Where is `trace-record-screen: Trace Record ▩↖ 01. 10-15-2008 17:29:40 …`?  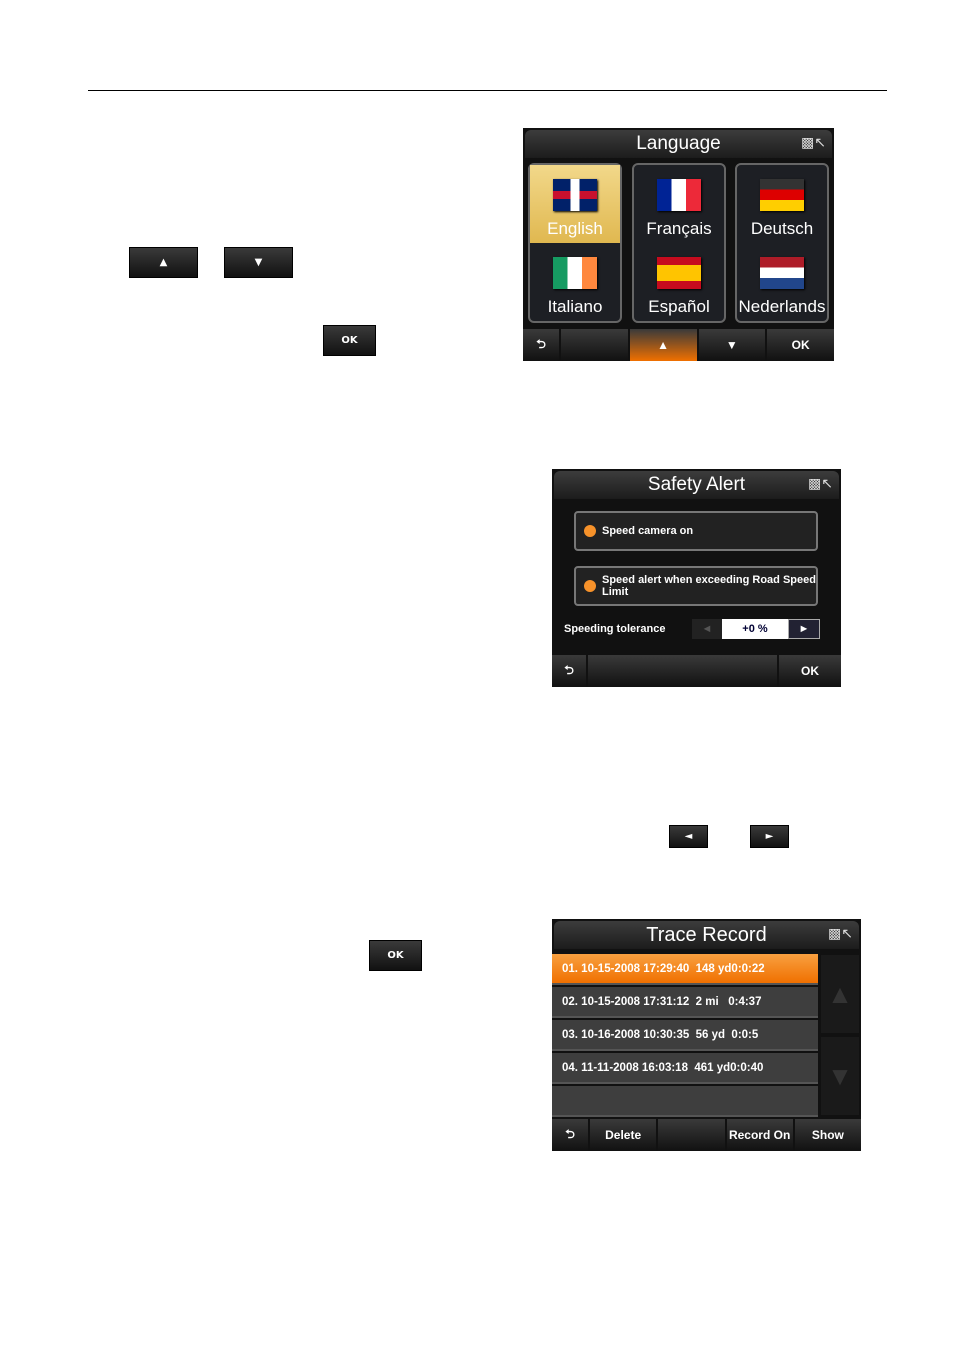 trace-record-screen: Trace Record ▩↖ 01. 10-15-2008 17:29:40 … is located at coordinates (706, 1035).